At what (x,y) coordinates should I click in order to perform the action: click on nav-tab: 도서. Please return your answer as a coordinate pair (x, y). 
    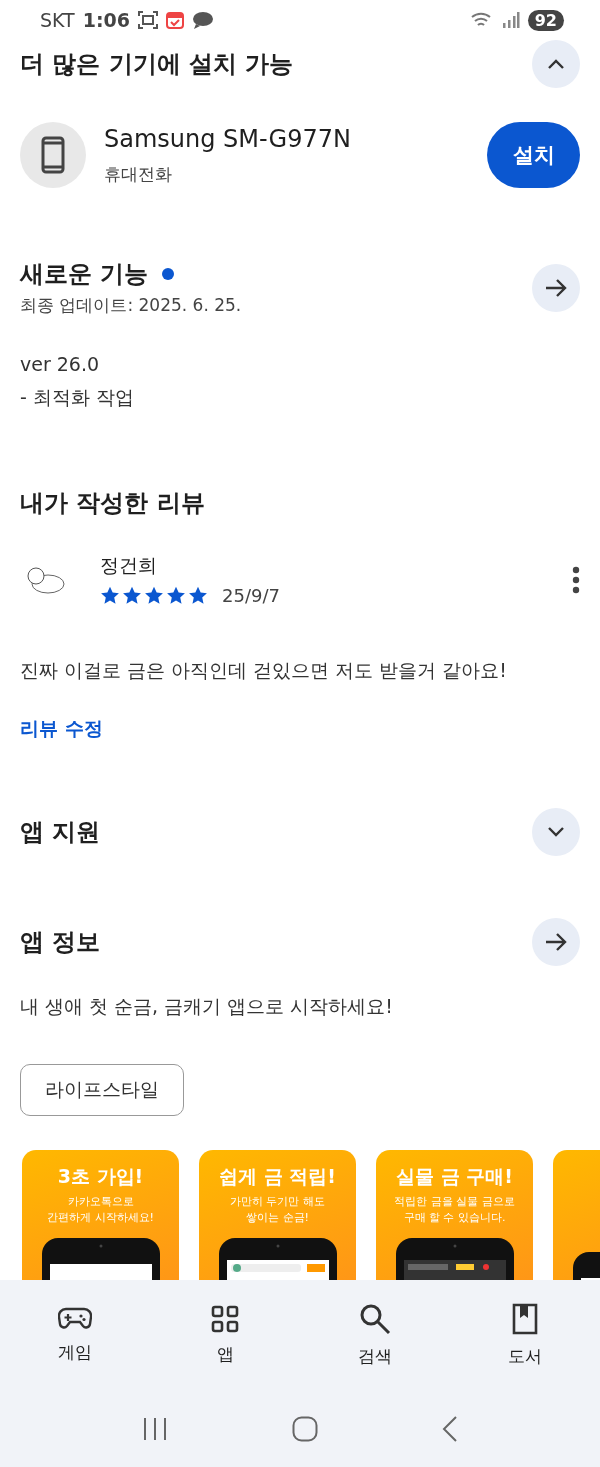
    Looking at the image, I should click on (525, 1335).